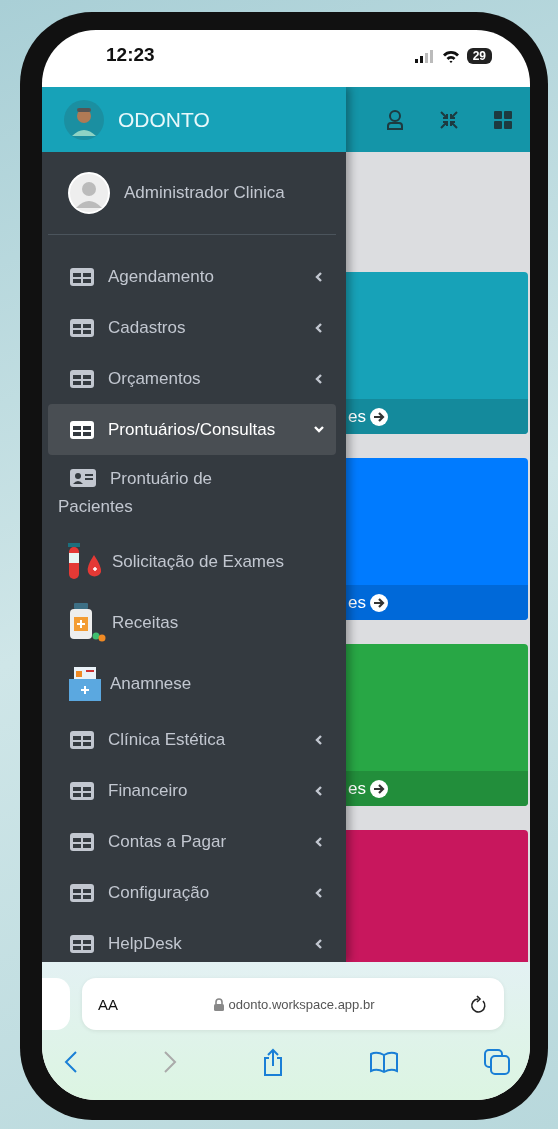 Image resolution: width=558 pixels, height=1129 pixels. Describe the element at coordinates (479, 1004) in the screenshot. I see `reload-icon` at that location.